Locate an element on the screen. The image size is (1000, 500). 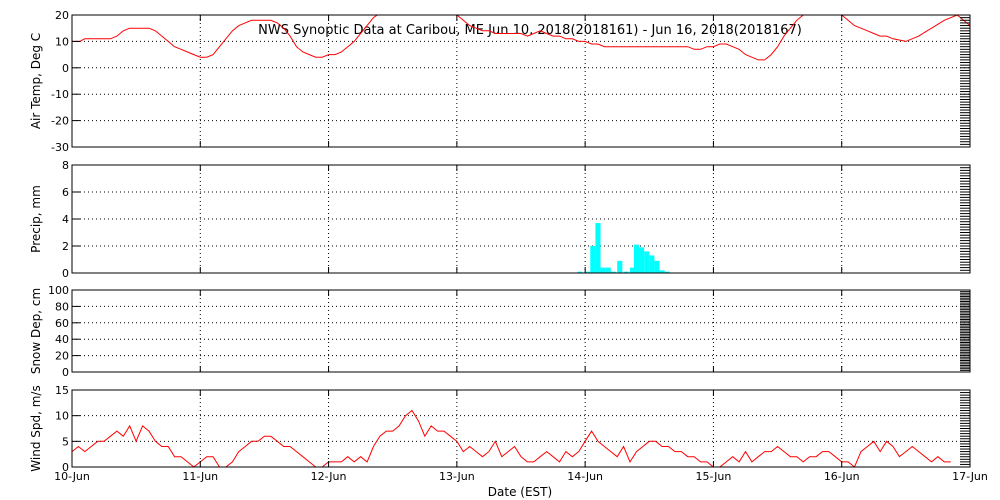
x-tick-label: 13-Jun is located at coordinates (457, 476).